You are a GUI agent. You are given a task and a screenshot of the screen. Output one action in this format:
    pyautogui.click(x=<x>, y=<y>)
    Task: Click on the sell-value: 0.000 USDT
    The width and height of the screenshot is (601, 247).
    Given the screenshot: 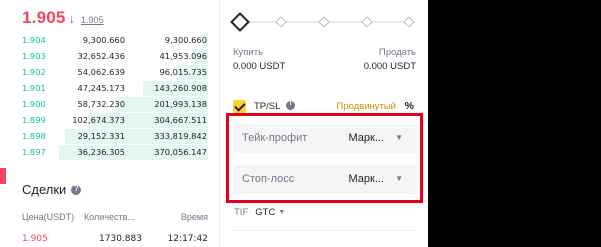 What is the action you would take?
    pyautogui.click(x=389, y=66)
    